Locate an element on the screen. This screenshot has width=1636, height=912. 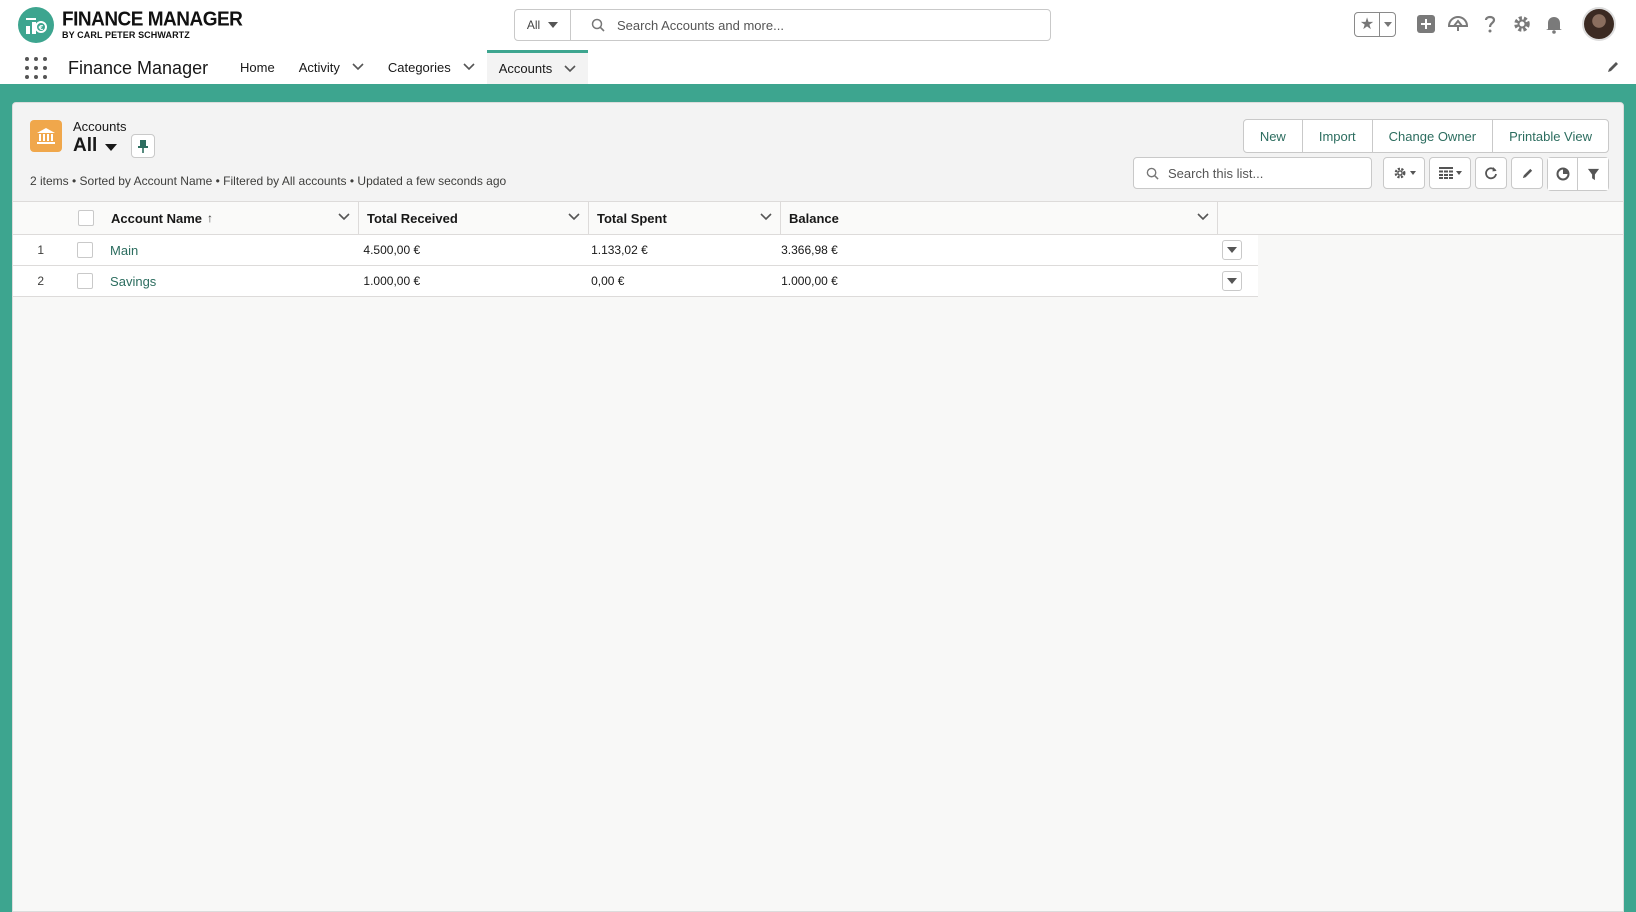
account-name-cell: Savings is located at coordinates (228, 281).